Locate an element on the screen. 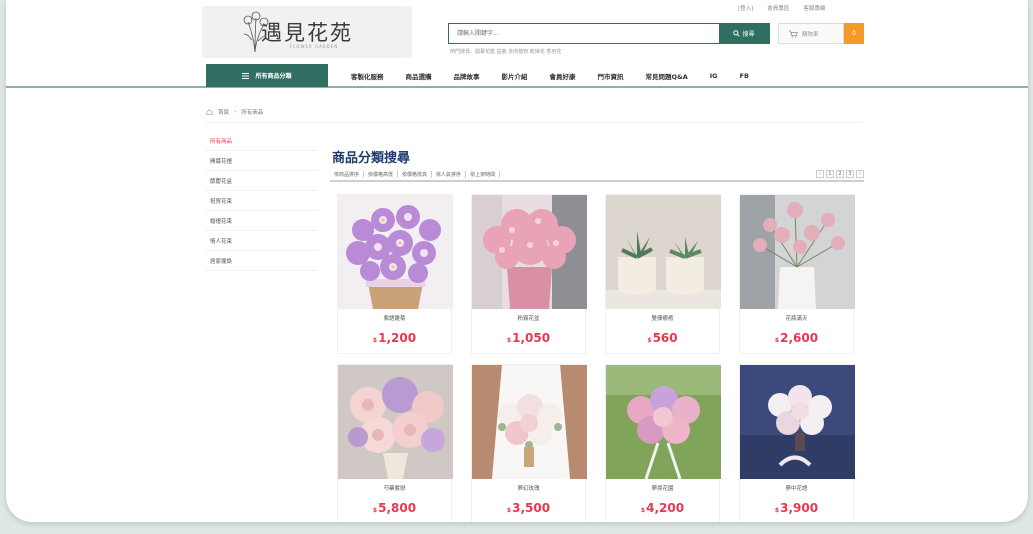 The height and width of the screenshot is (534, 1033). product-price: $4,200 is located at coordinates (662, 508).